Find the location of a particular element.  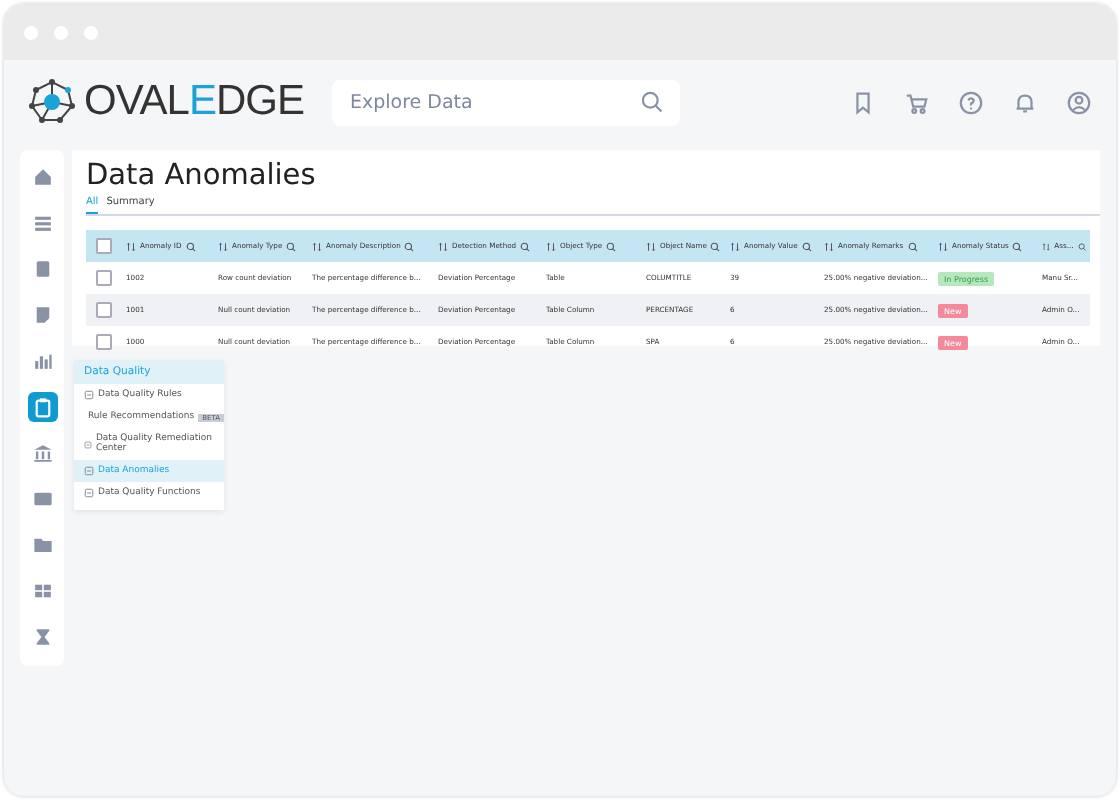

nav-button is located at coordinates (42, 407).